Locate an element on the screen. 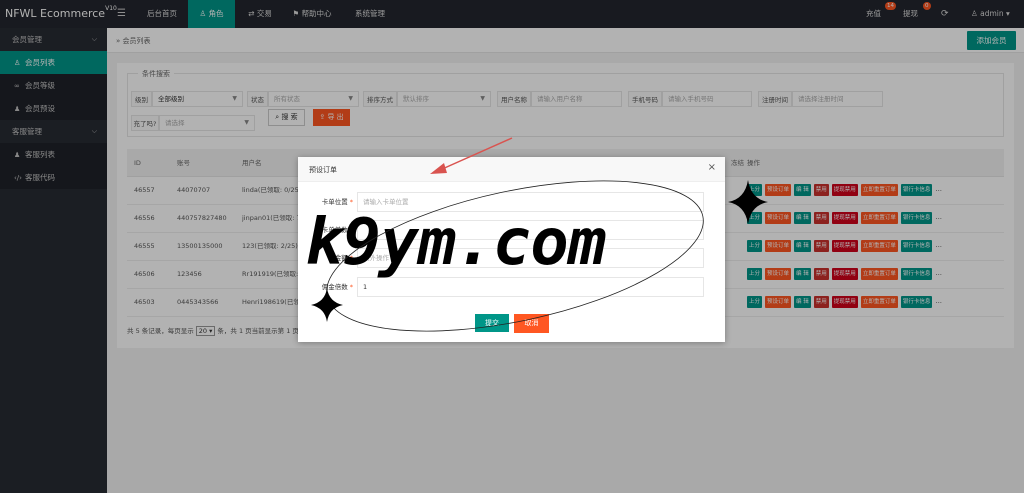 This screenshot has width=1024, height=493. multiplier-input: 1 is located at coordinates (530, 287).